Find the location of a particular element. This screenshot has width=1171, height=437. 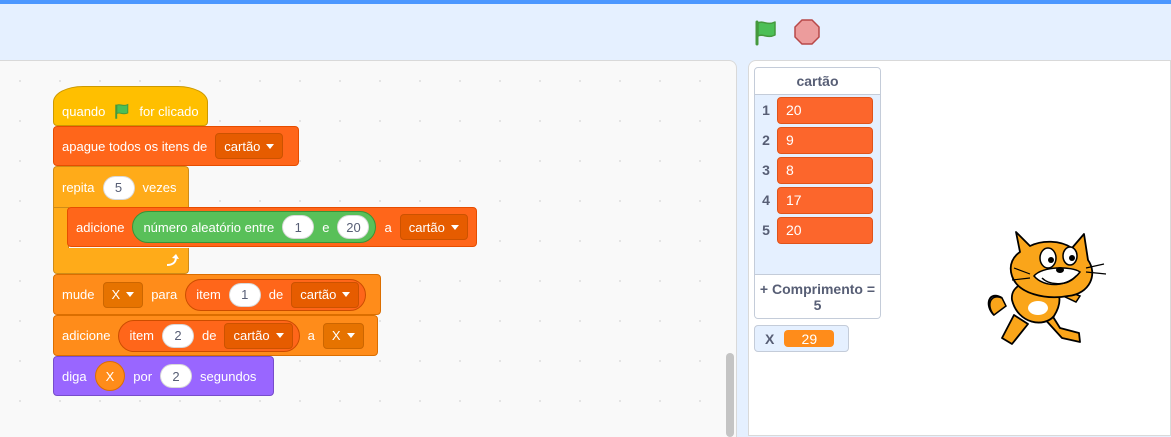

target-list-dropdown: X is located at coordinates (343, 335).